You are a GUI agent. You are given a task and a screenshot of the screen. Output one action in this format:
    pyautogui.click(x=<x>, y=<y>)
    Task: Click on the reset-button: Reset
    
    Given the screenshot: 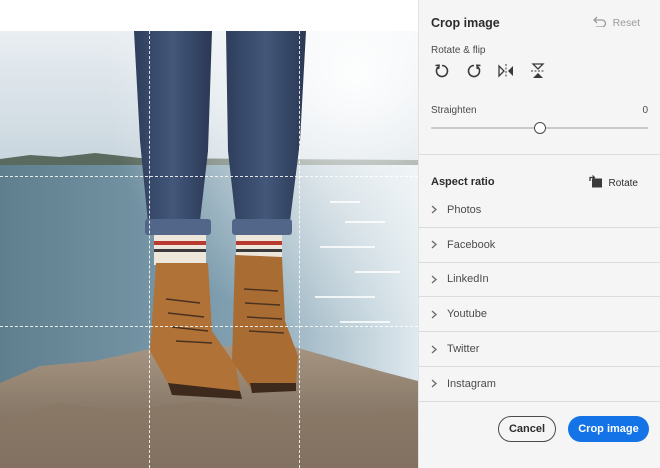 What is the action you would take?
    pyautogui.click(x=616, y=23)
    